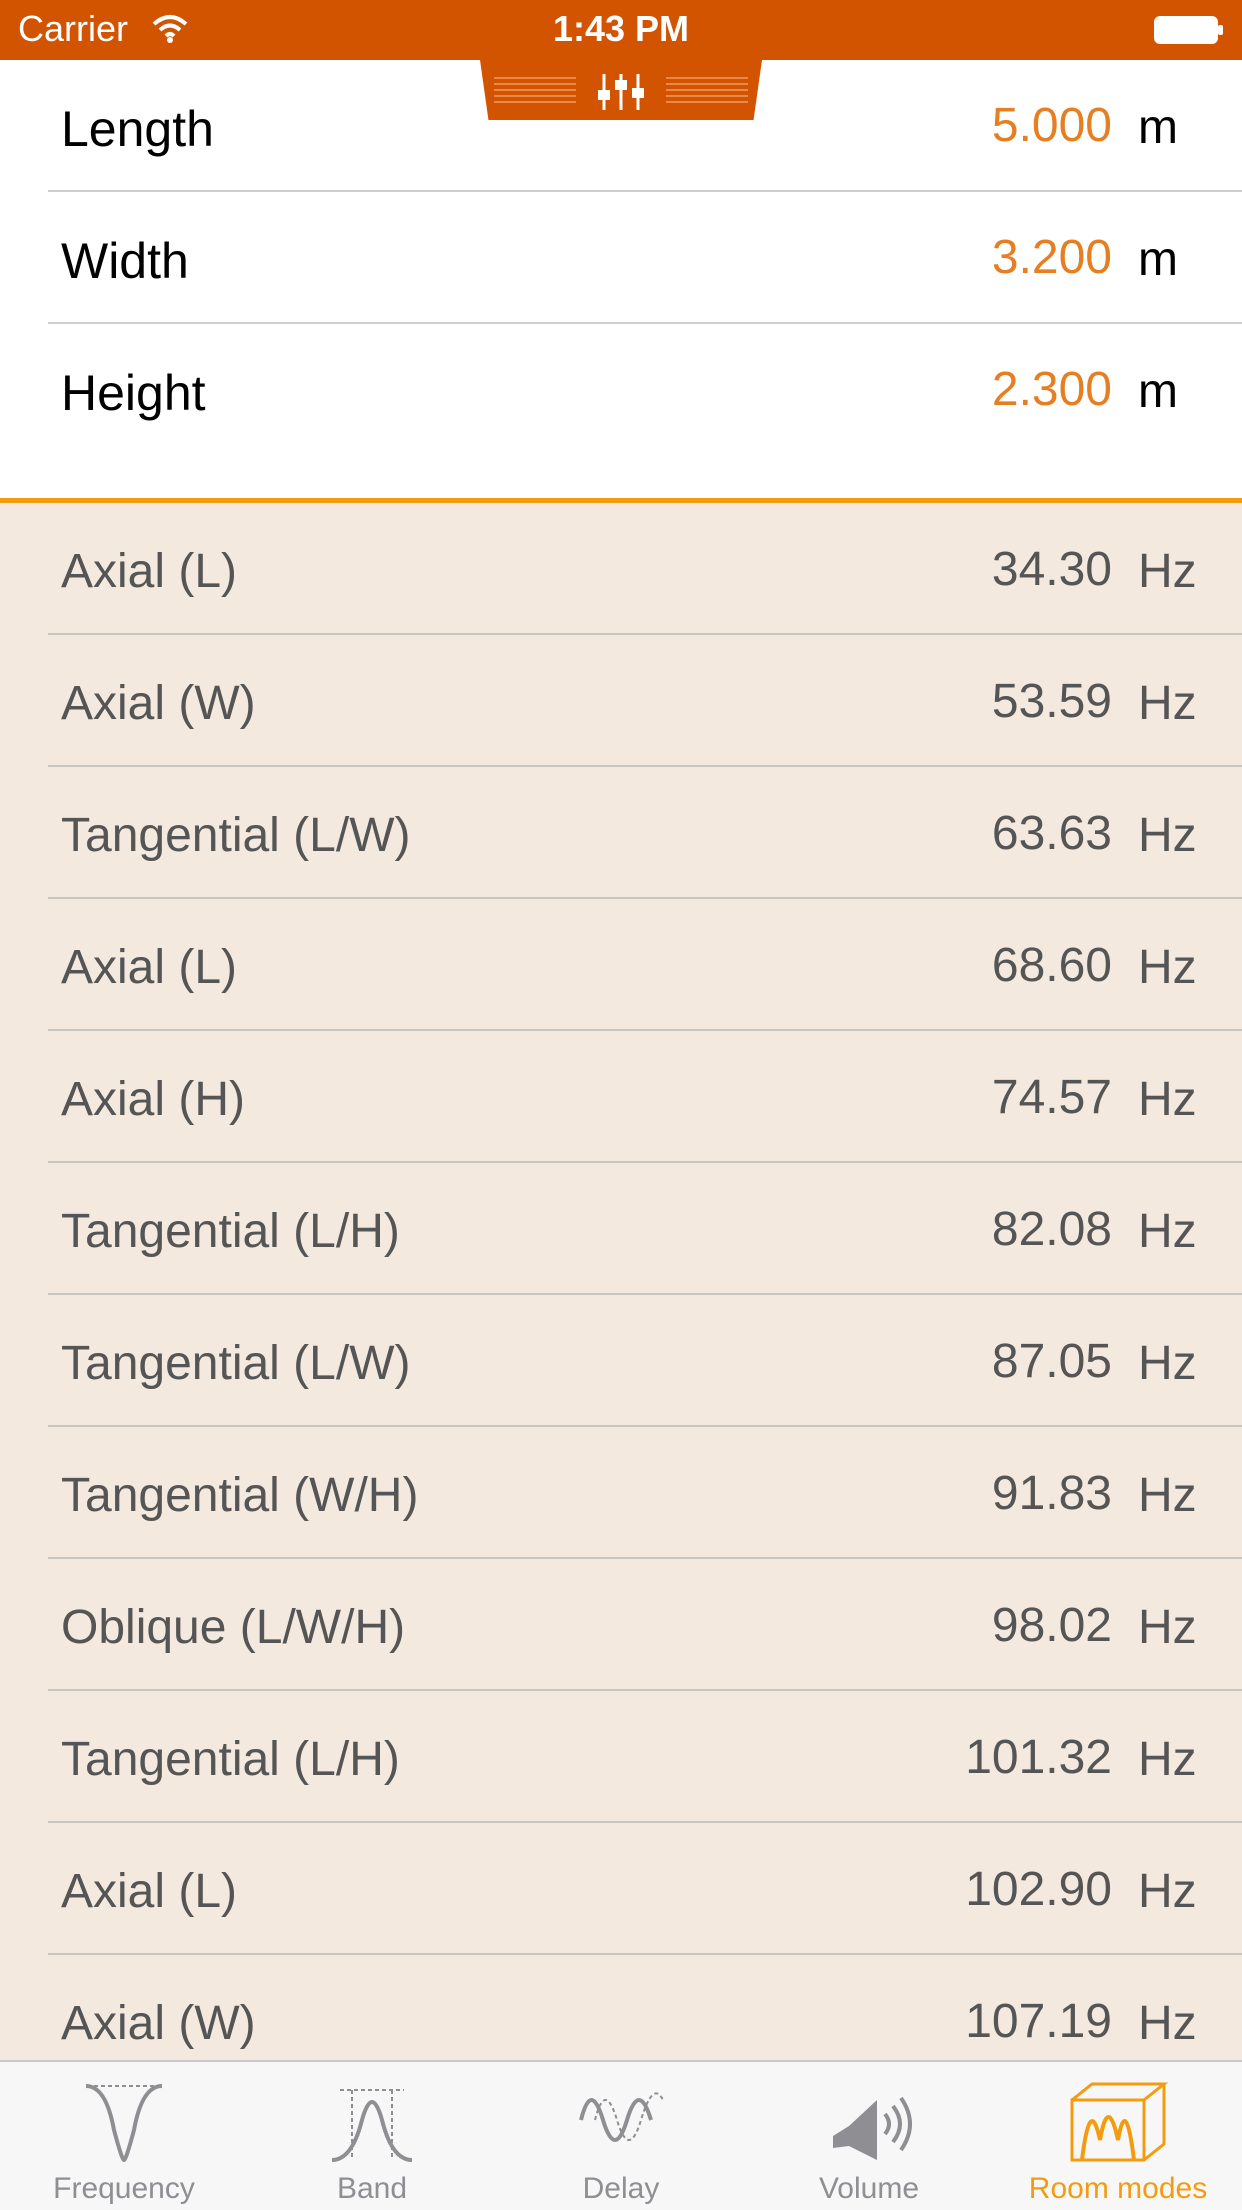  What do you see at coordinates (1118, 2188) in the screenshot?
I see `tab-label: Room modes` at bounding box center [1118, 2188].